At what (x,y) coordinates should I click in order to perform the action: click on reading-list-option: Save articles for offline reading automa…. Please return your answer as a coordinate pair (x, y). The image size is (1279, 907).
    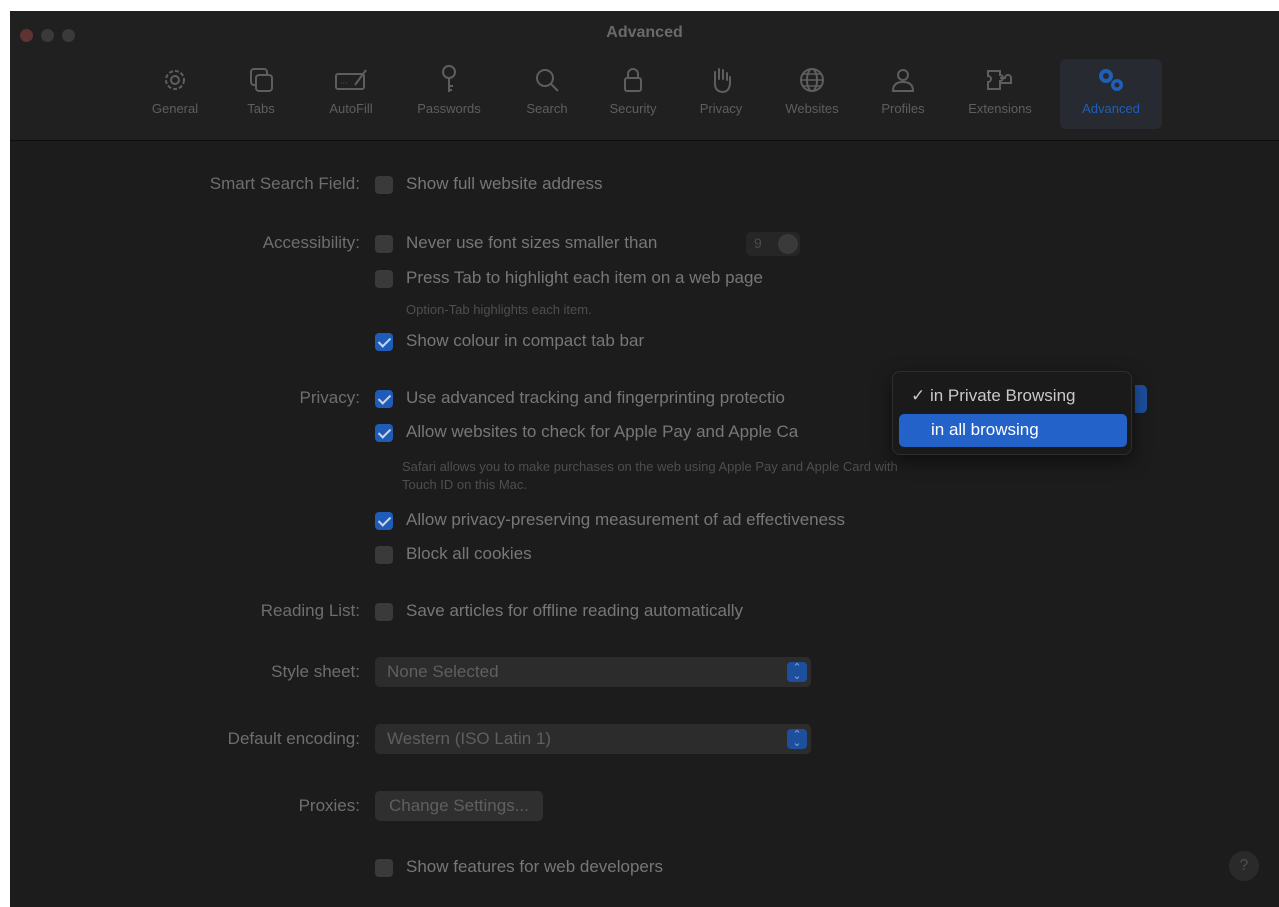
    Looking at the image, I should click on (575, 610).